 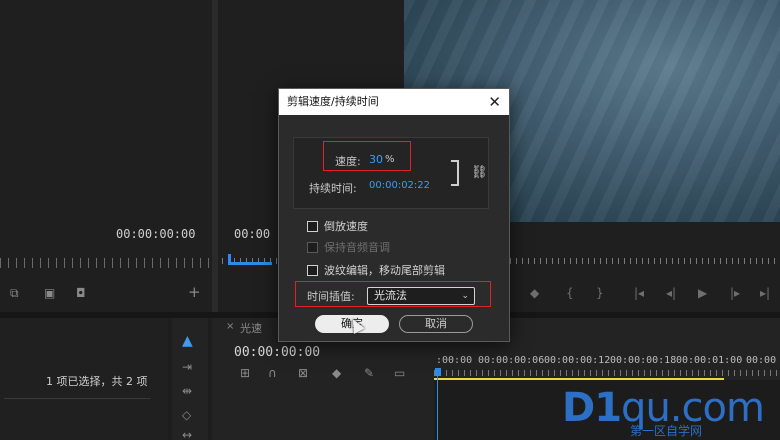 I want to click on reverse-speed-checkbox: 倒放速度, so click(x=337, y=226).